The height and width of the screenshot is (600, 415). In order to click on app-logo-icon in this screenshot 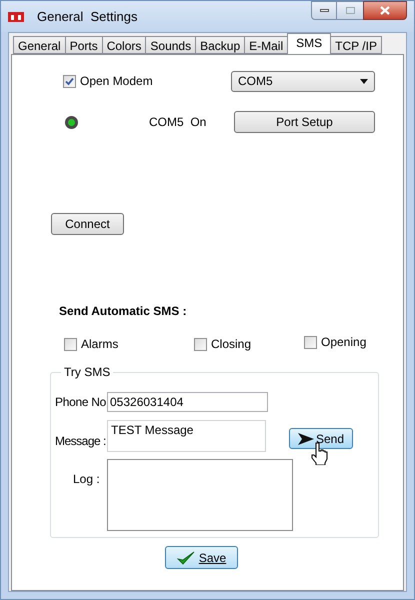, I will do `click(16, 17)`.